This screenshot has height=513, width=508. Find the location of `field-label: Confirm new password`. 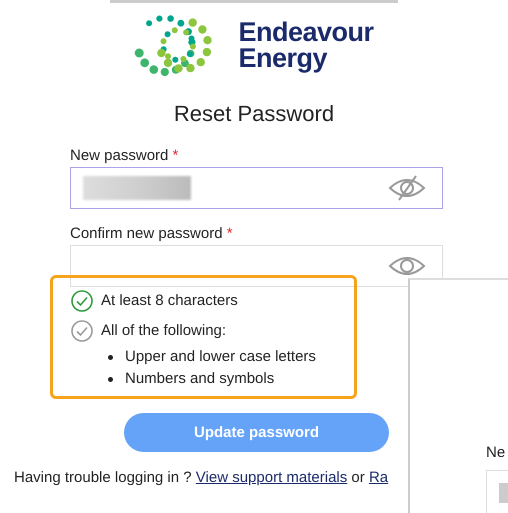

field-label: Confirm new password is located at coordinates (146, 233).